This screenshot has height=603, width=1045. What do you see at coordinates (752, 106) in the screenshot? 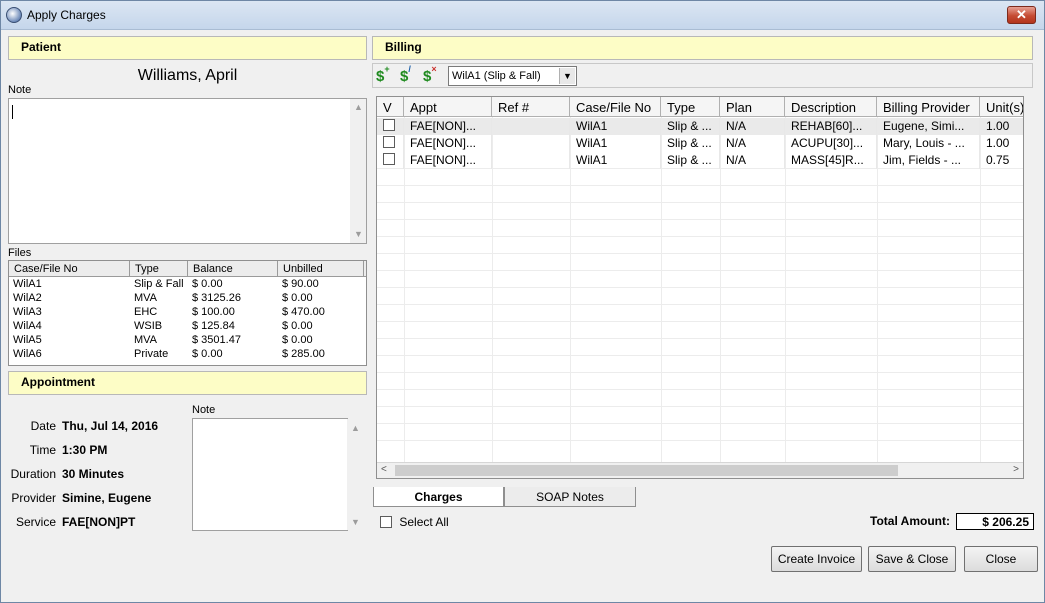
I see `col-plan: Plan` at bounding box center [752, 106].